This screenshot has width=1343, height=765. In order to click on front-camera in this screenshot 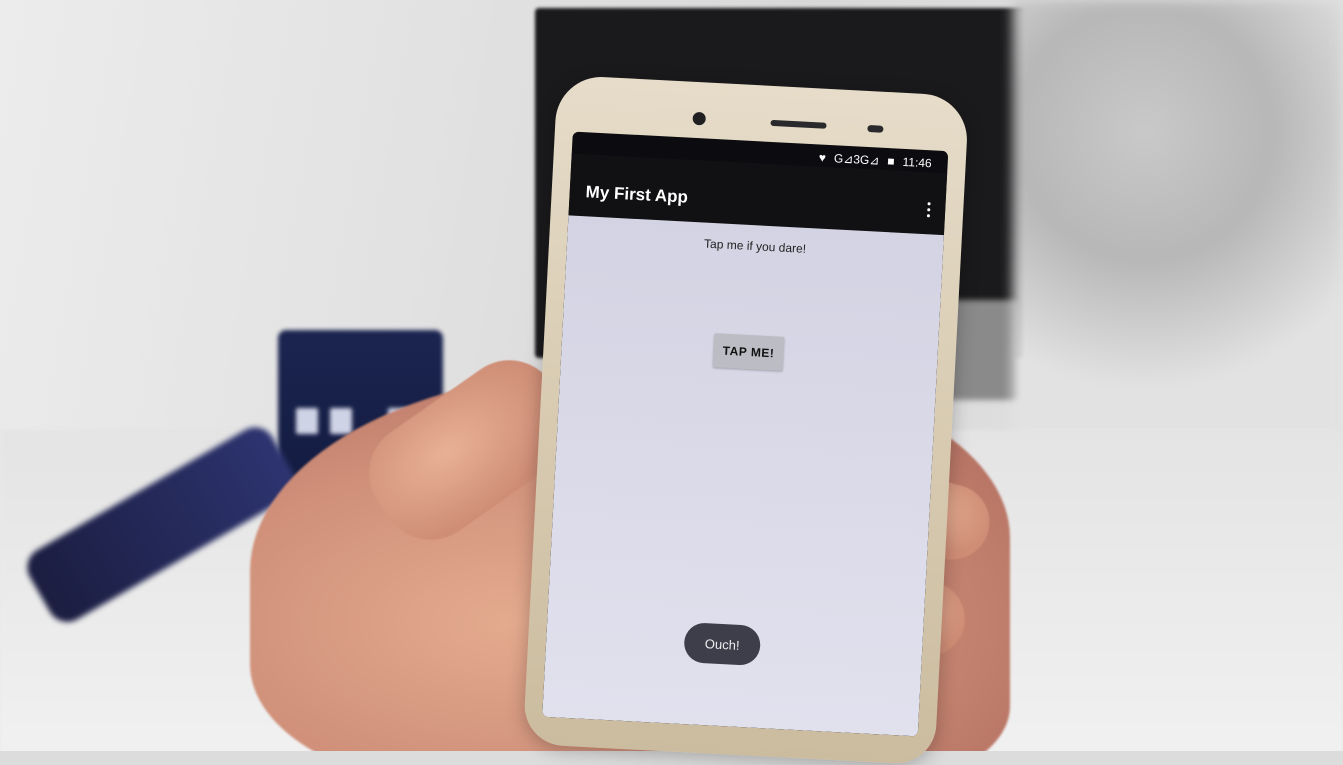, I will do `click(699, 118)`.